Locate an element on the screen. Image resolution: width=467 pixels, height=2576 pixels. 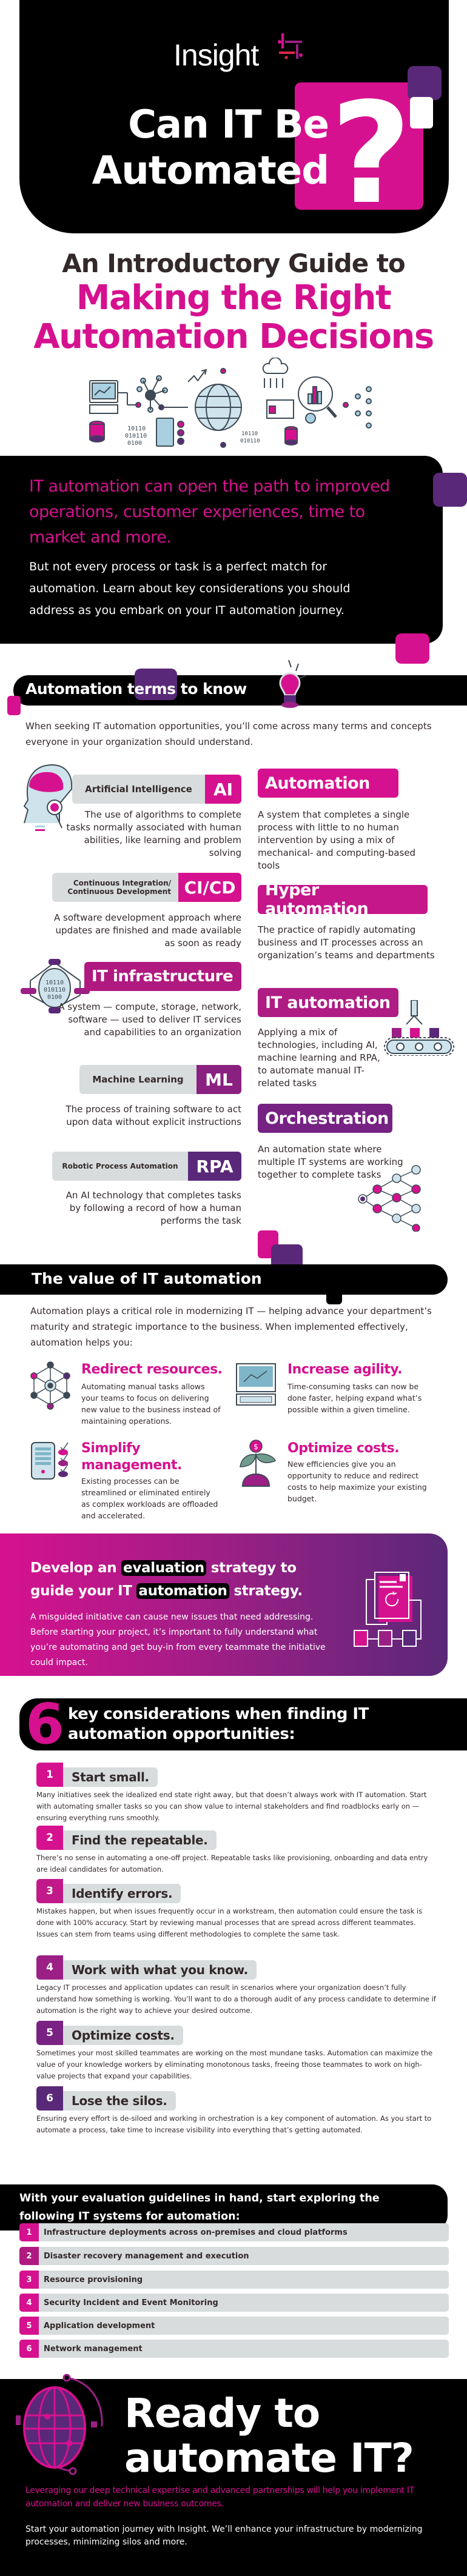
term-pill-ai: Artificial Intelligence AI is located at coordinates (157, 789).